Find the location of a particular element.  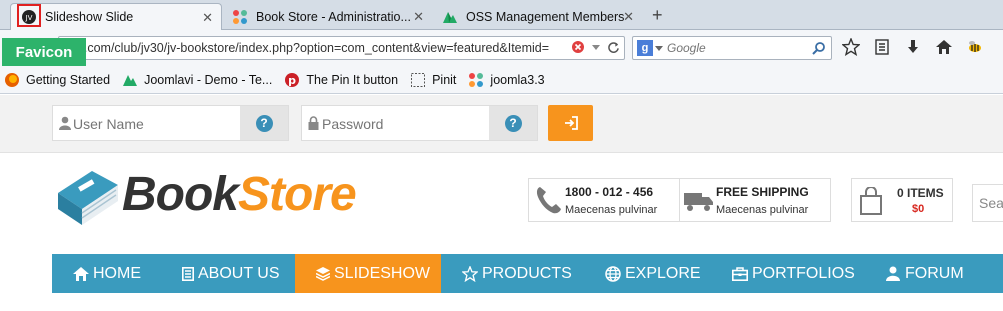

svg-text: p is located at coordinates (292, 80).